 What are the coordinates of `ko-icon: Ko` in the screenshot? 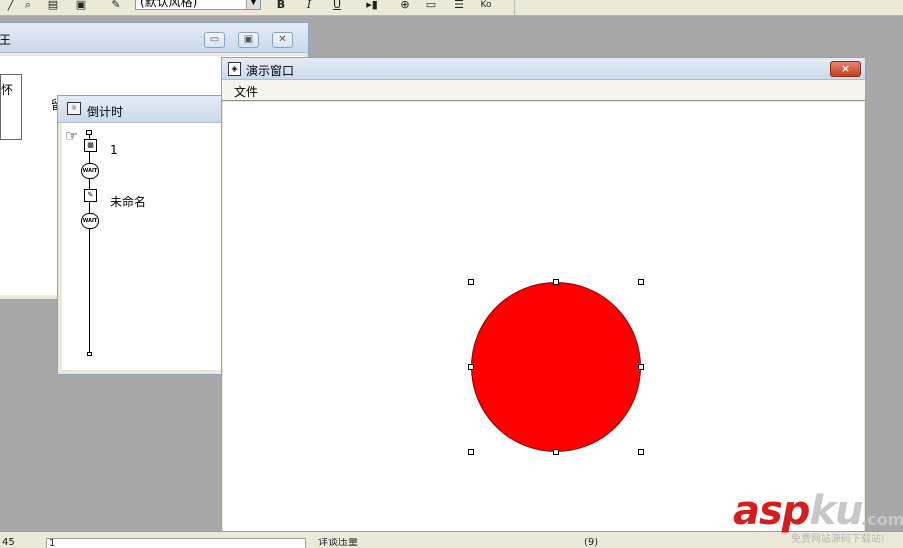 It's located at (486, 5).